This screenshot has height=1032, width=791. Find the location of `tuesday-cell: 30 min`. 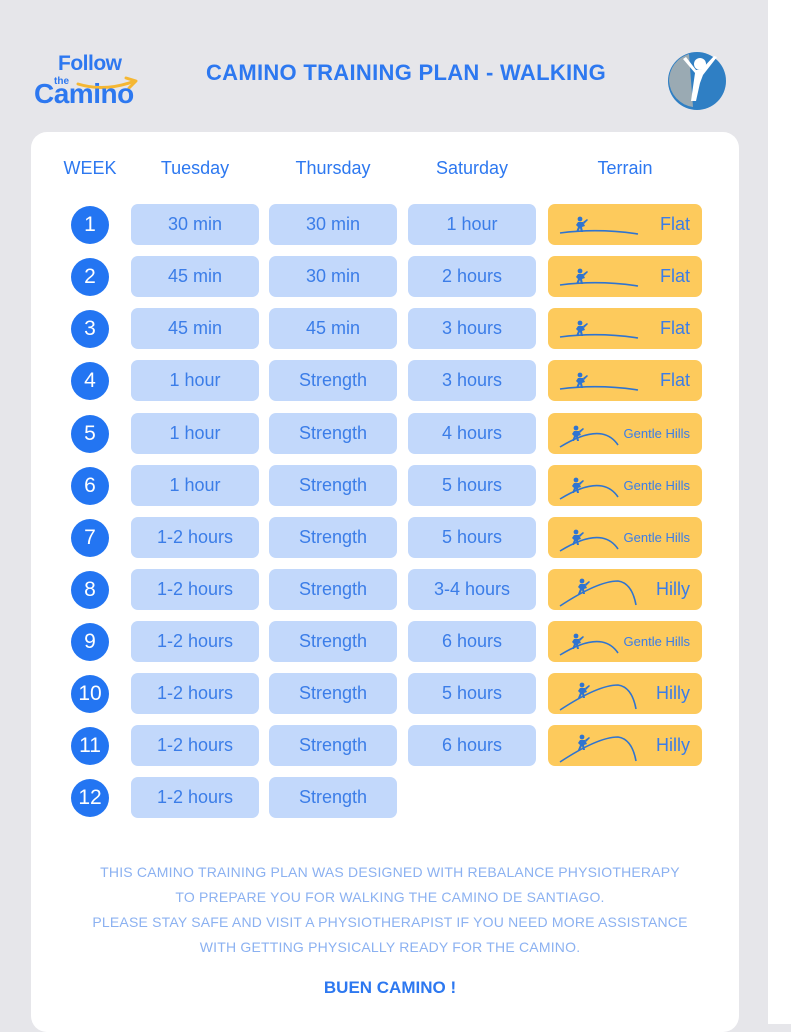

tuesday-cell: 30 min is located at coordinates (195, 224).